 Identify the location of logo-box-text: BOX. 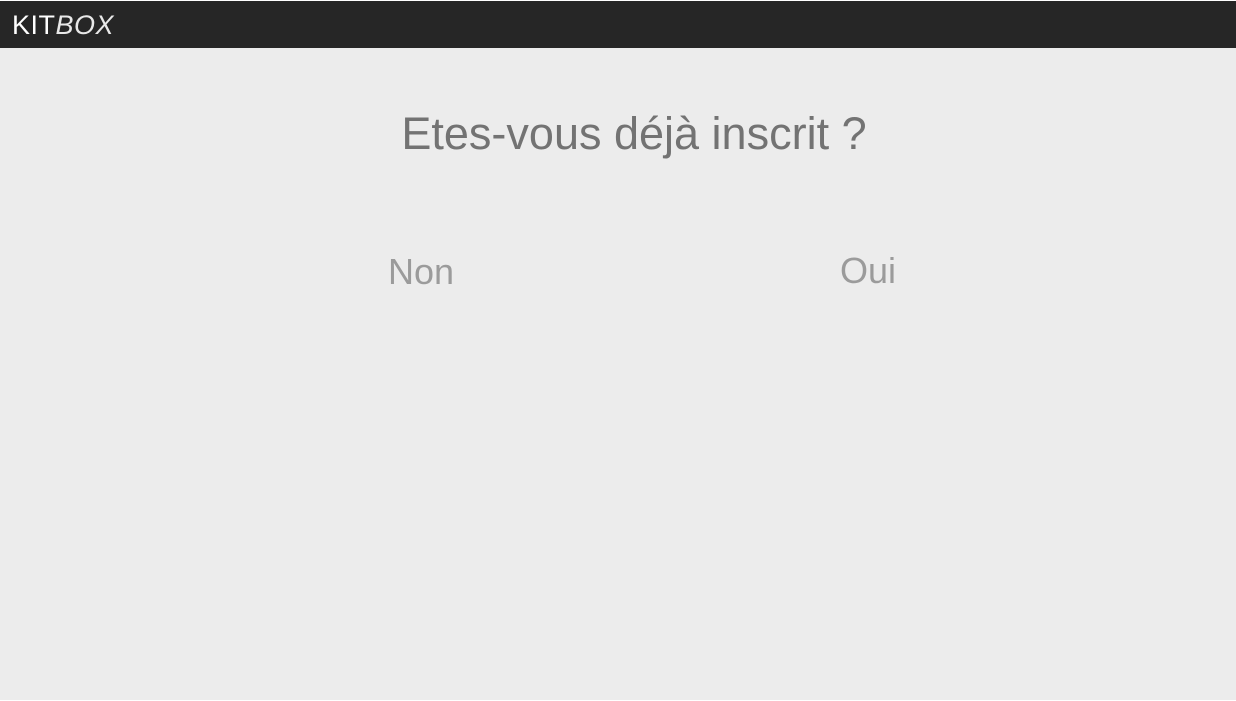
(85, 25).